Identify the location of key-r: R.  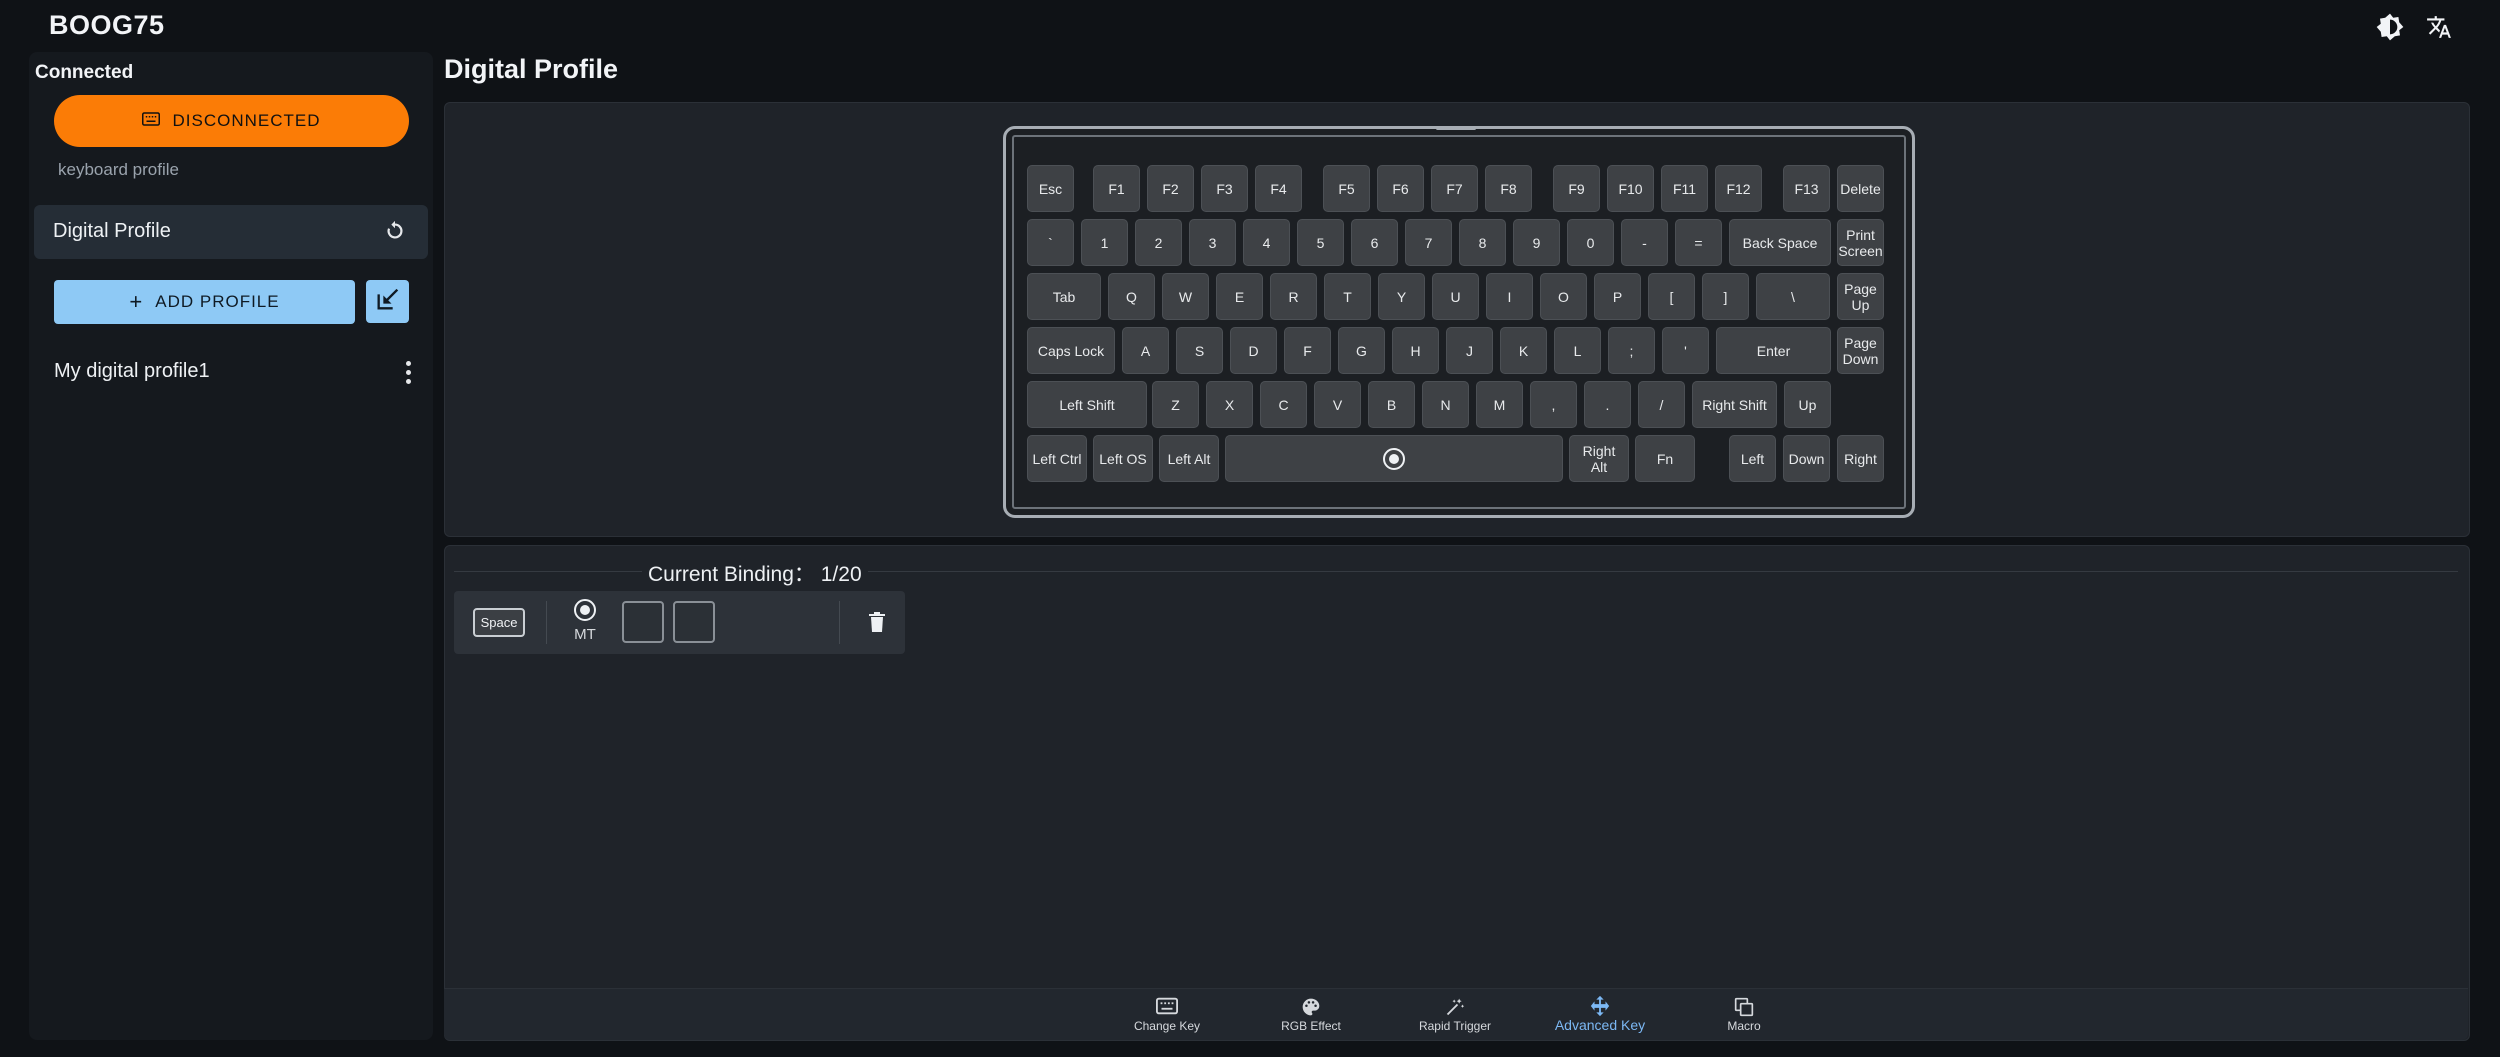
(1293, 296).